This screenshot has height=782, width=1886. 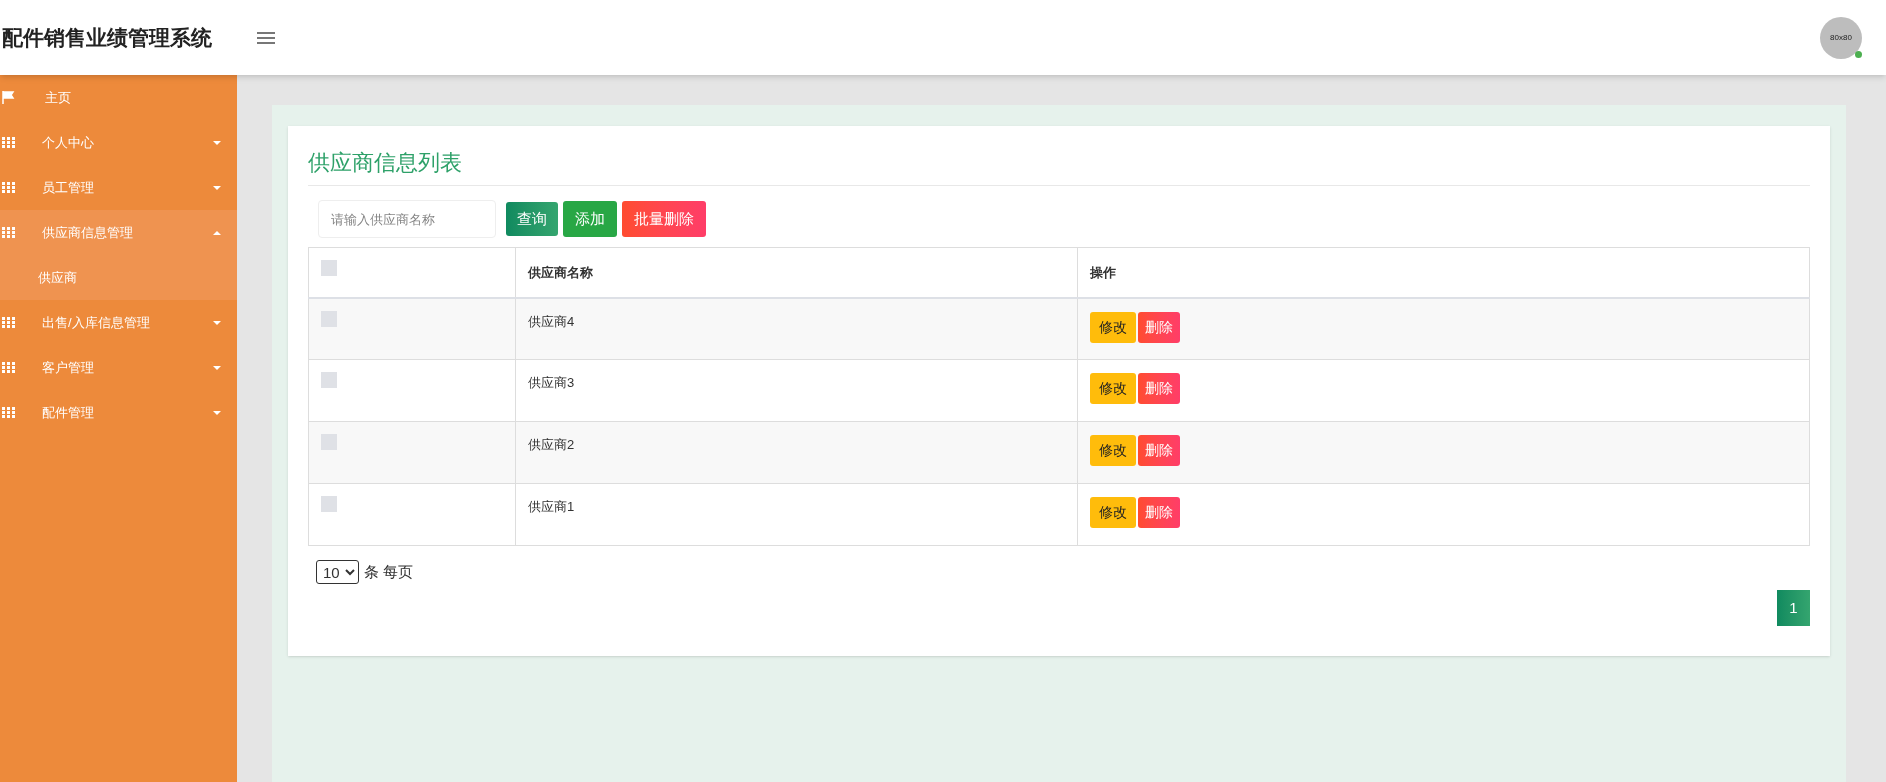 What do you see at coordinates (1841, 37) in the screenshot?
I see `avatar: 80x80` at bounding box center [1841, 37].